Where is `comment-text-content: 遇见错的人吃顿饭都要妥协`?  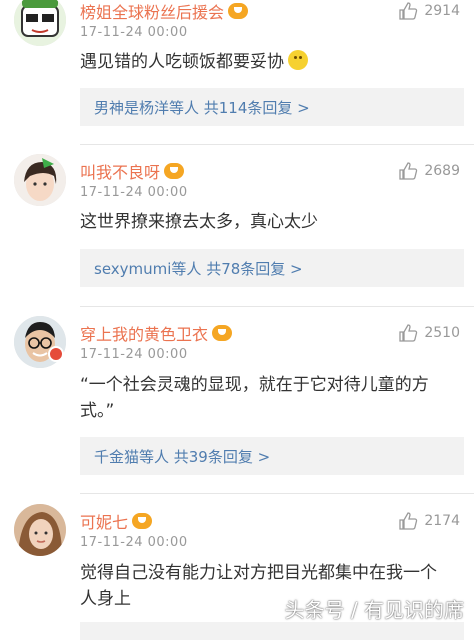 comment-text-content: 遇见错的人吃顿饭都要妥协 is located at coordinates (182, 62).